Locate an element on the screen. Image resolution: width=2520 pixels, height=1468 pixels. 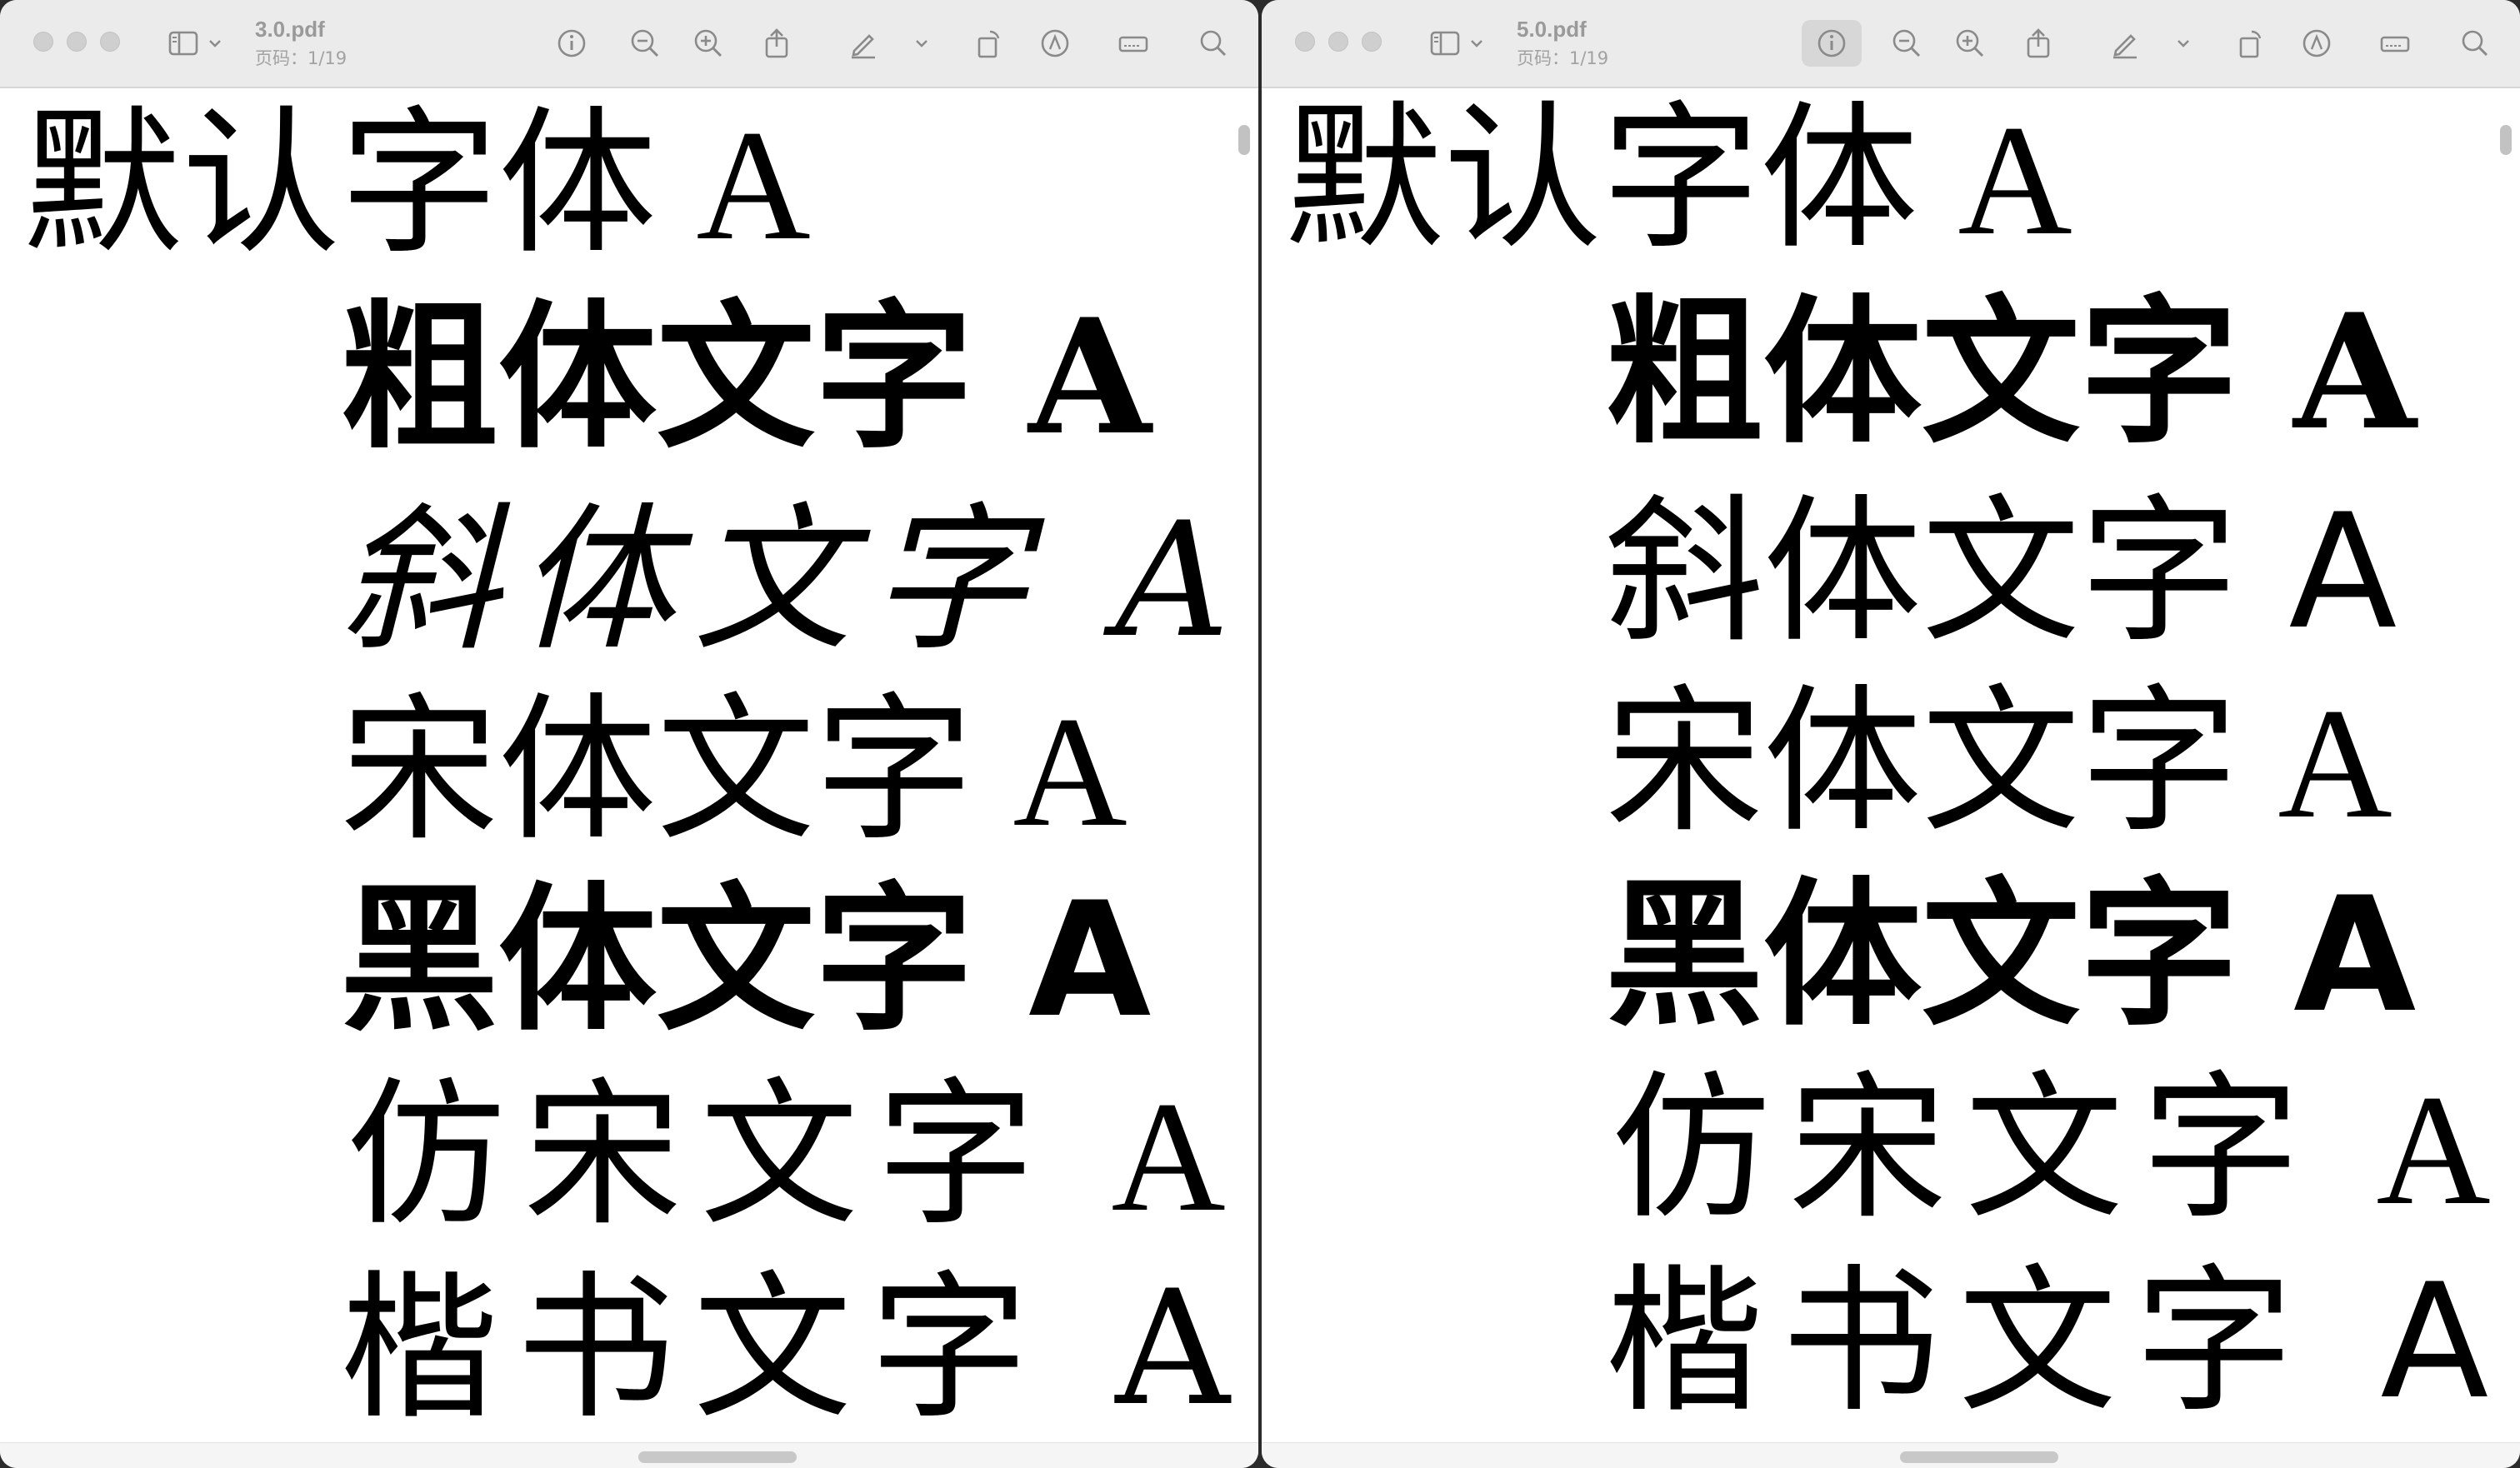
window-toolbar: 5.0.pdf 页码：1/19 is located at coordinates (1891, 44).